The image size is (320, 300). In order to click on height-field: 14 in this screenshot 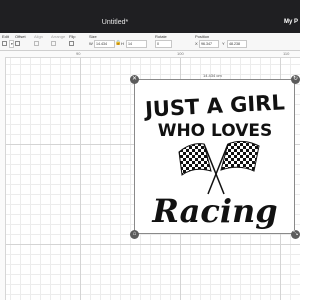, I will do `click(136, 44)`.